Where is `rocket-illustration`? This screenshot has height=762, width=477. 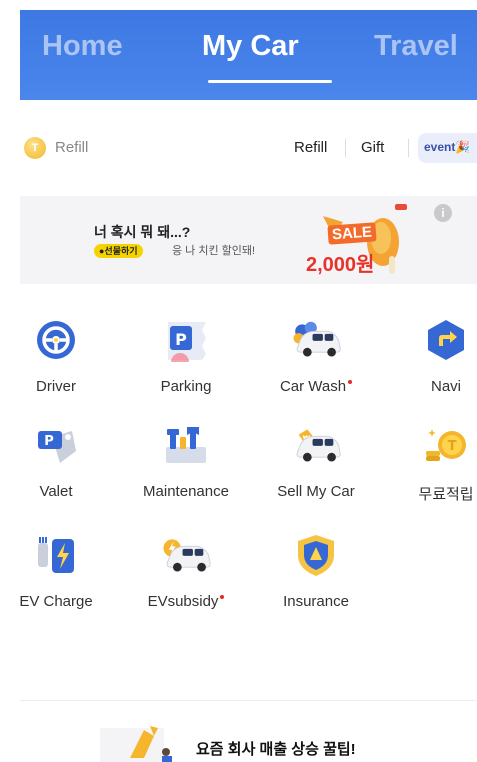
rocket-illustration is located at coordinates (136, 744).